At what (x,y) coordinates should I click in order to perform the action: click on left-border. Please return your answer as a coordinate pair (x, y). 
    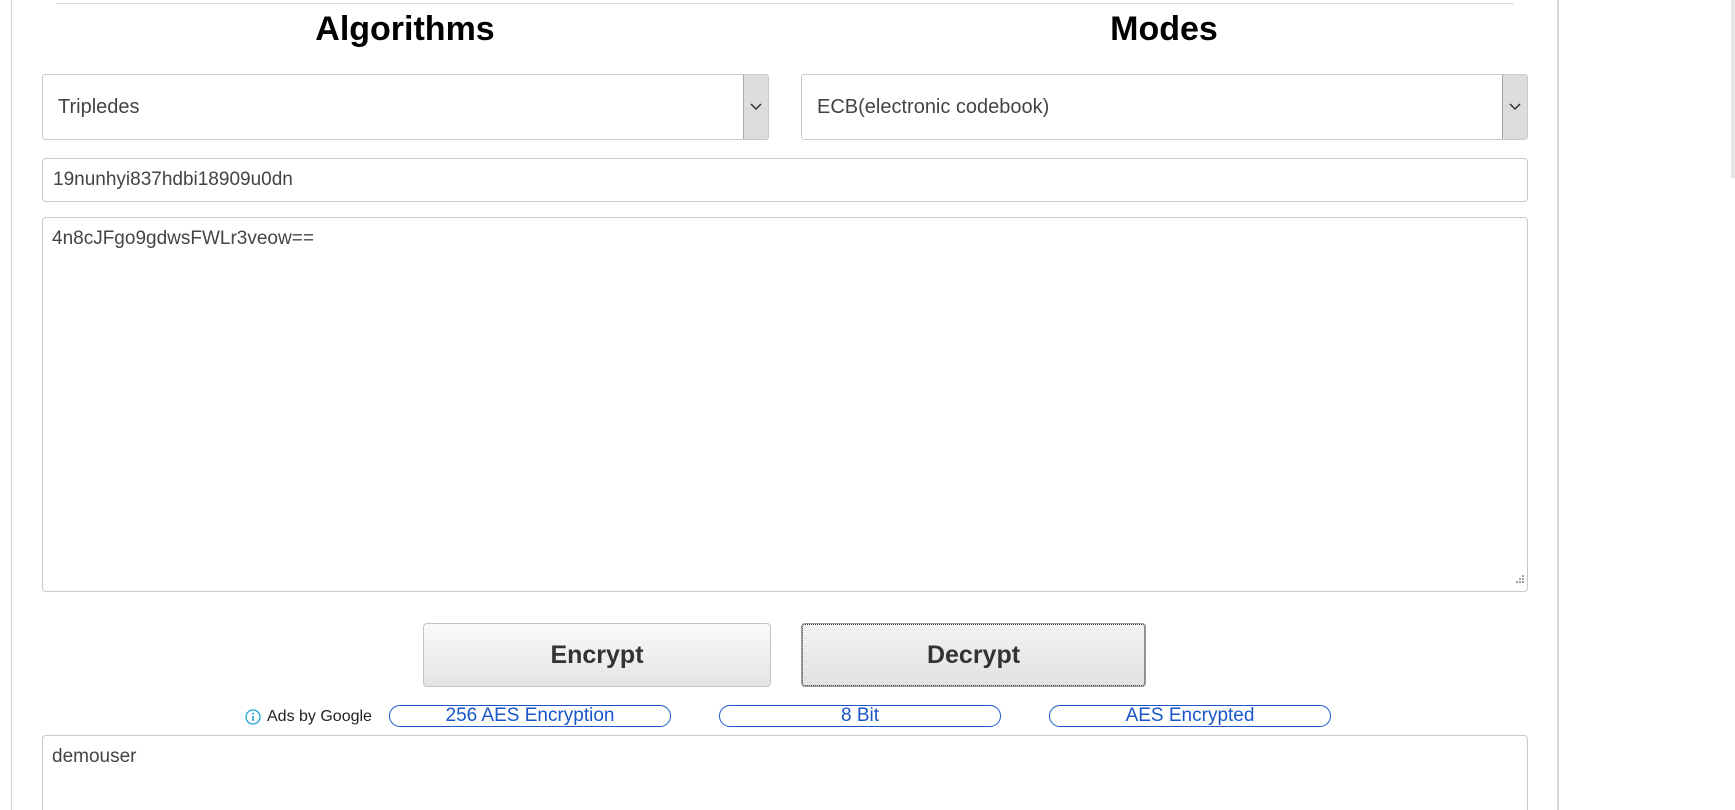
    Looking at the image, I should click on (11, 405).